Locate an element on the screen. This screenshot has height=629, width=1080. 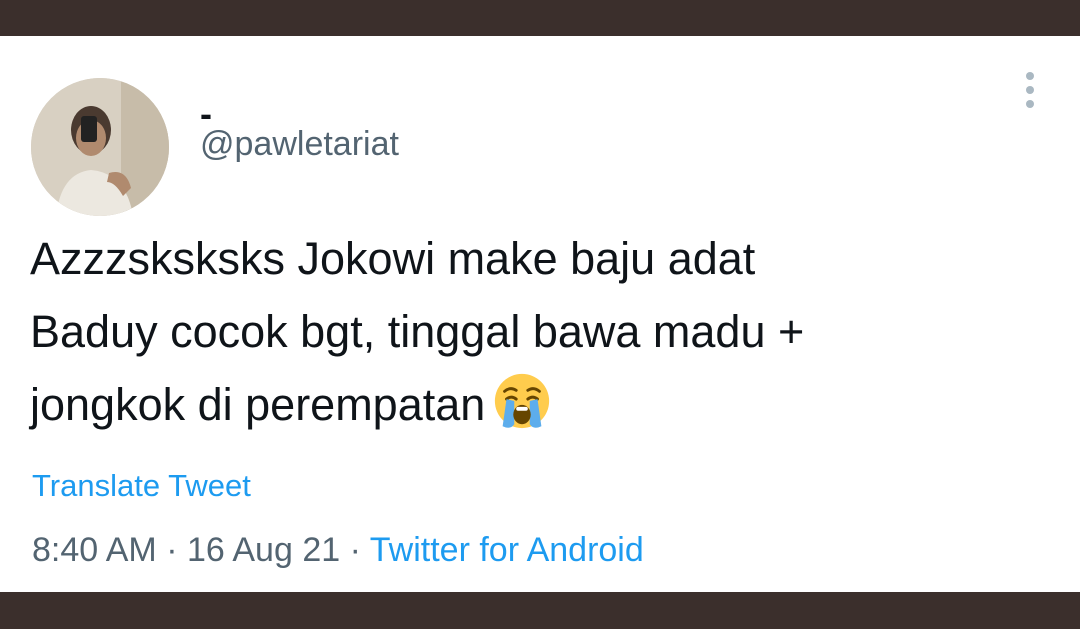
tweet-date: 16 Aug 21 is located at coordinates (263, 550).